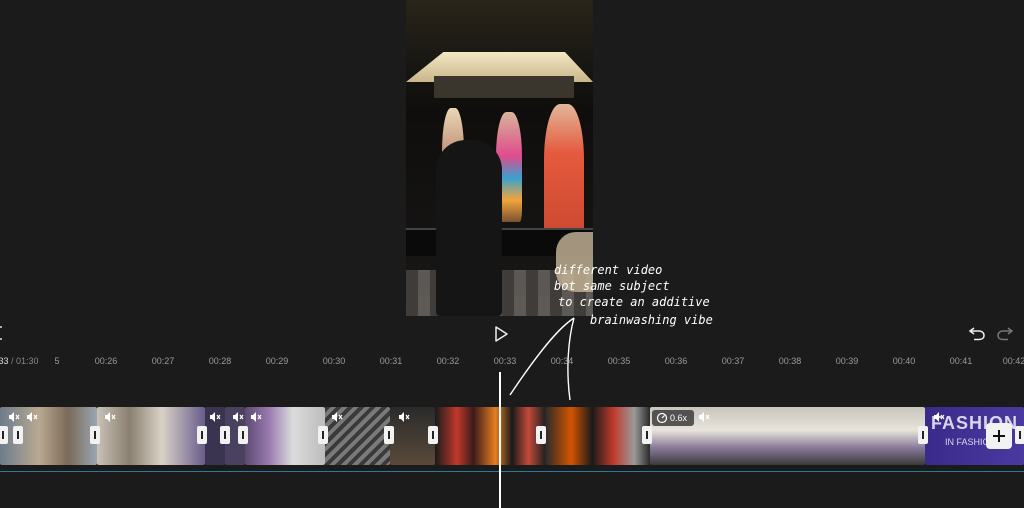  What do you see at coordinates (977, 333) in the screenshot?
I see `undo-icon` at bounding box center [977, 333].